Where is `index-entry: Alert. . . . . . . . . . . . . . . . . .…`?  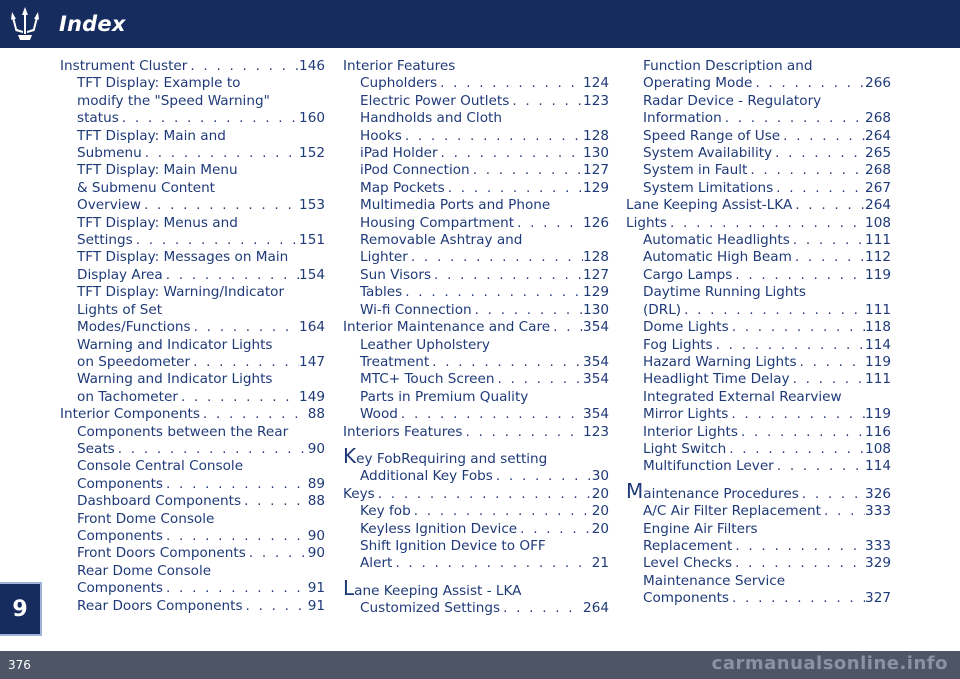
index-entry: Alert. . . . . . . . . . . . . . . . . .… is located at coordinates (476, 563).